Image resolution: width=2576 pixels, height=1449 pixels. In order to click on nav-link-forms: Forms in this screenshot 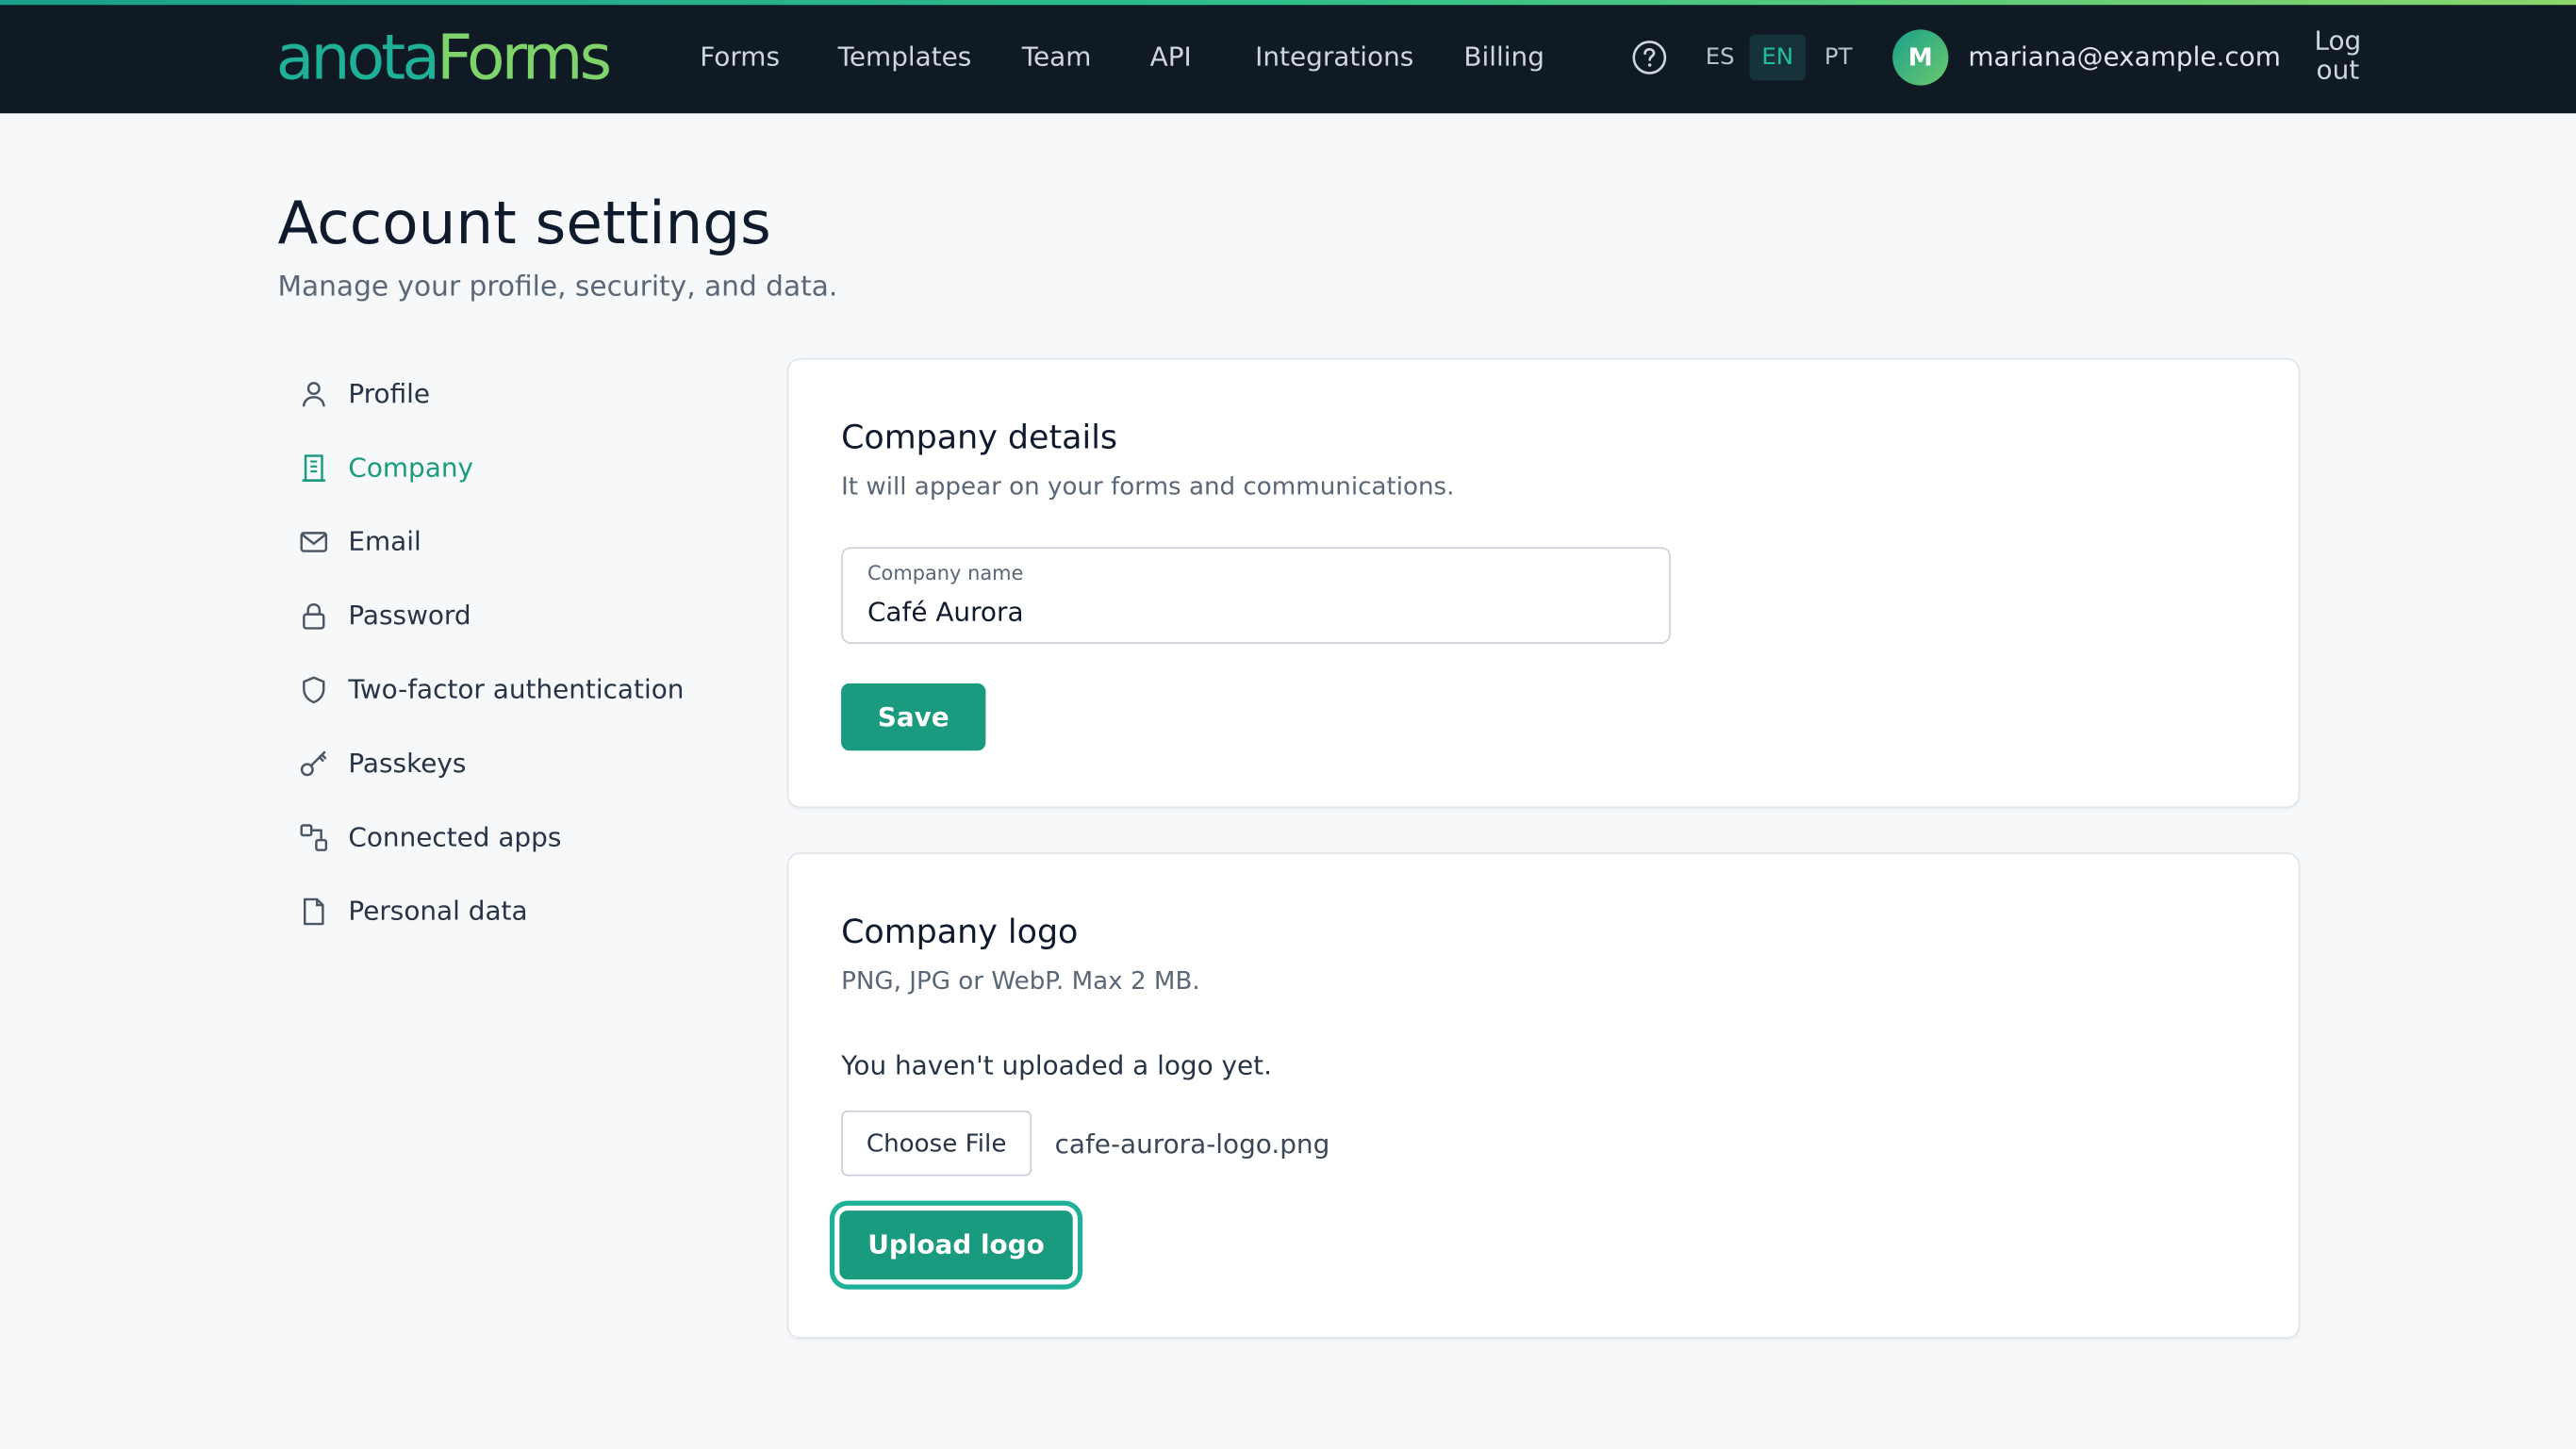, I will do `click(740, 57)`.